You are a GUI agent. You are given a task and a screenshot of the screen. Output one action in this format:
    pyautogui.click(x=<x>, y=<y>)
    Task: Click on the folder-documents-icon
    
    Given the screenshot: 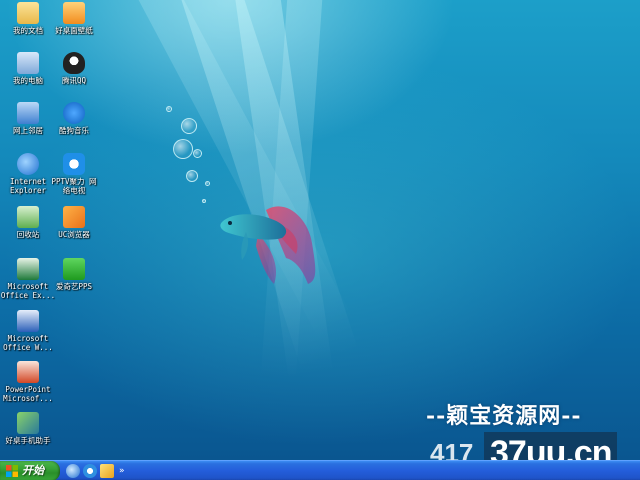 What is the action you would take?
    pyautogui.click(x=28, y=13)
    